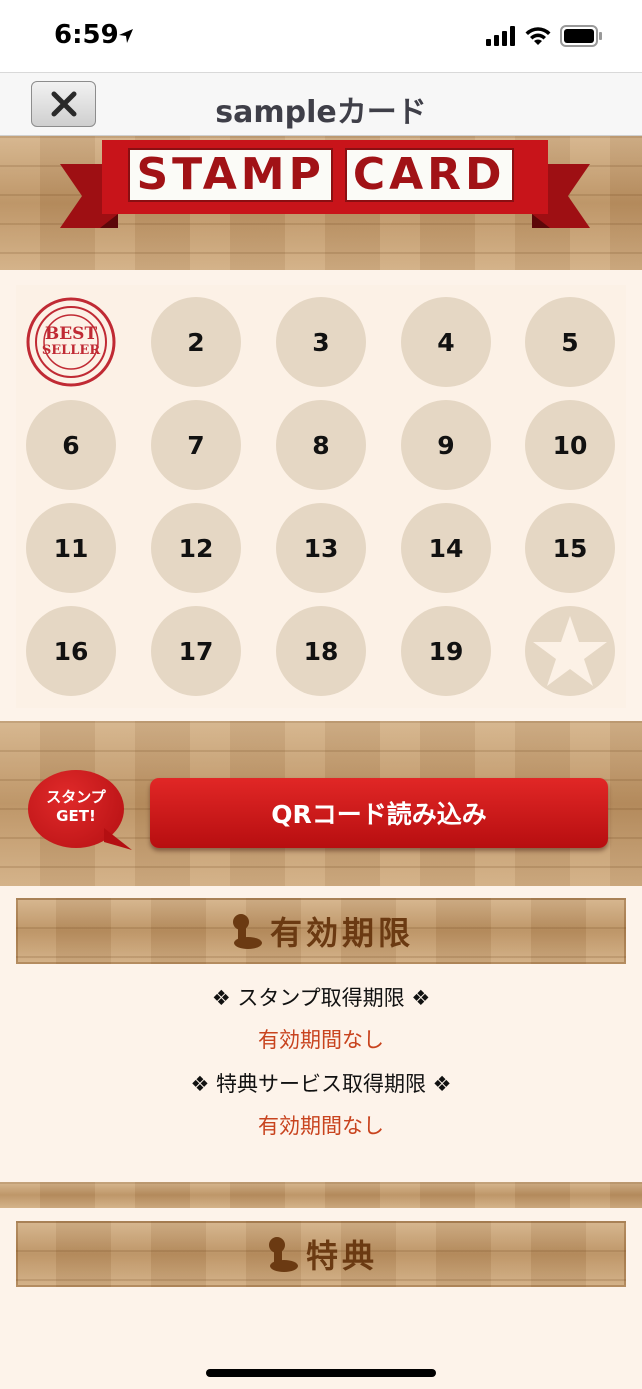 The image size is (642, 1389). I want to click on stamp-slot-17: 17, so click(196, 651).